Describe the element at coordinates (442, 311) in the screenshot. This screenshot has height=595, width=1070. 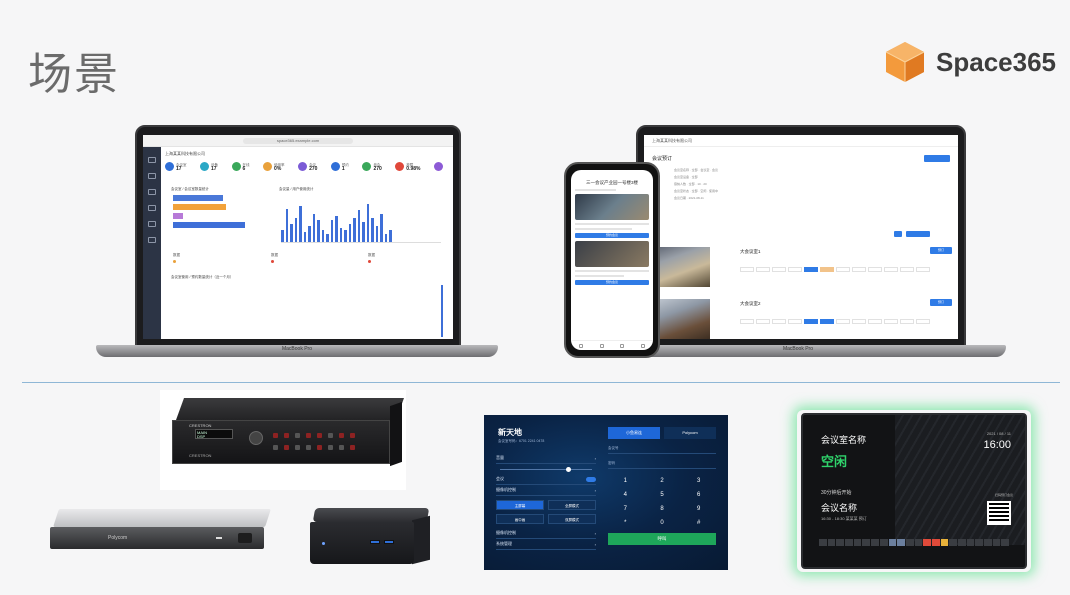
I see `bottom-chart-spike` at that location.